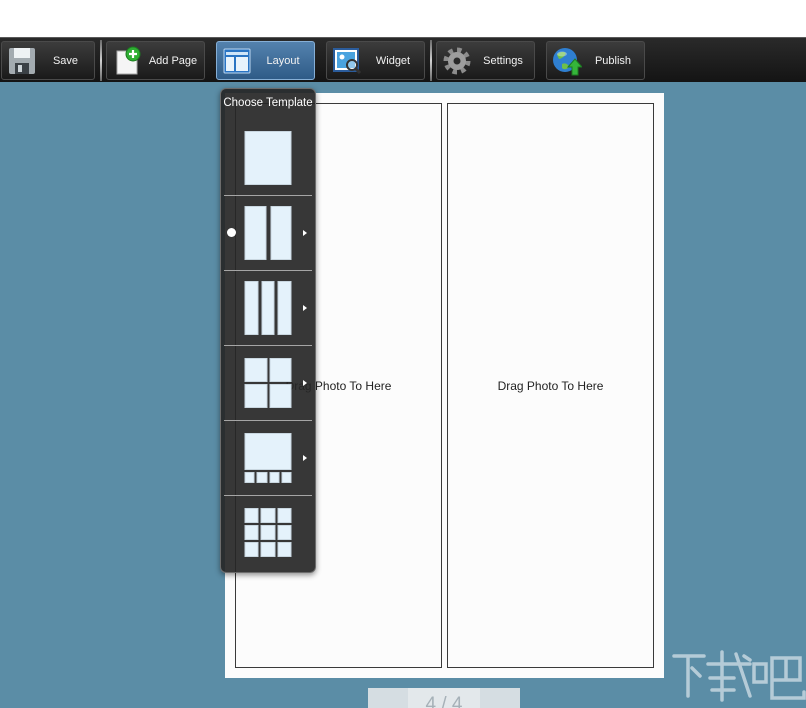 The image size is (806, 708). I want to click on page-indicator: 4 / 4, so click(444, 698).